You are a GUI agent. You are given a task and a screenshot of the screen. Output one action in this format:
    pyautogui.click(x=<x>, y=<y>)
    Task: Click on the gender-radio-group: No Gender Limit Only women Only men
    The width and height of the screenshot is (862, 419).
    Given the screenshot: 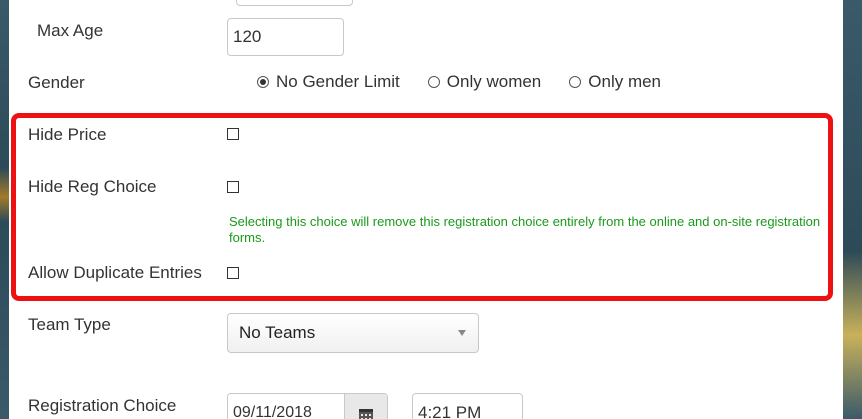 What is the action you would take?
    pyautogui.click(x=473, y=82)
    